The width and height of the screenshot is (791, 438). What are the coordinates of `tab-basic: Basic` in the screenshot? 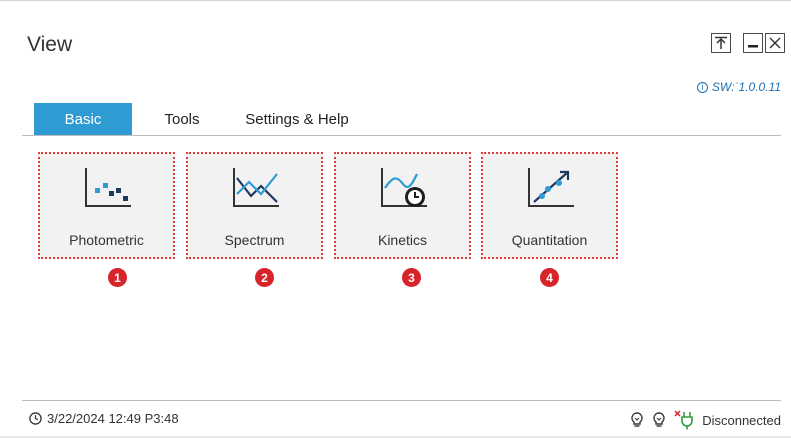 It's located at (83, 119).